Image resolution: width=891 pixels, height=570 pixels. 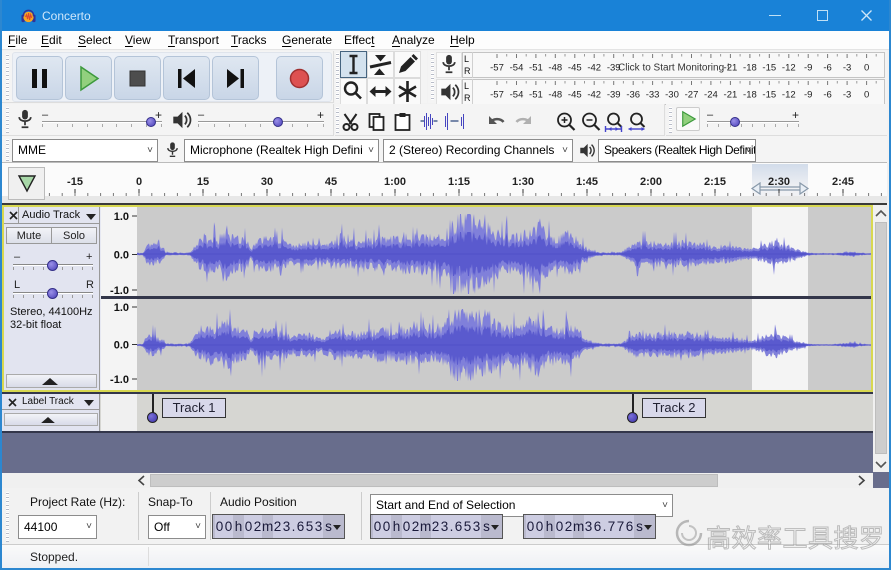 I want to click on svg-text: -33, so click(x=653, y=95).